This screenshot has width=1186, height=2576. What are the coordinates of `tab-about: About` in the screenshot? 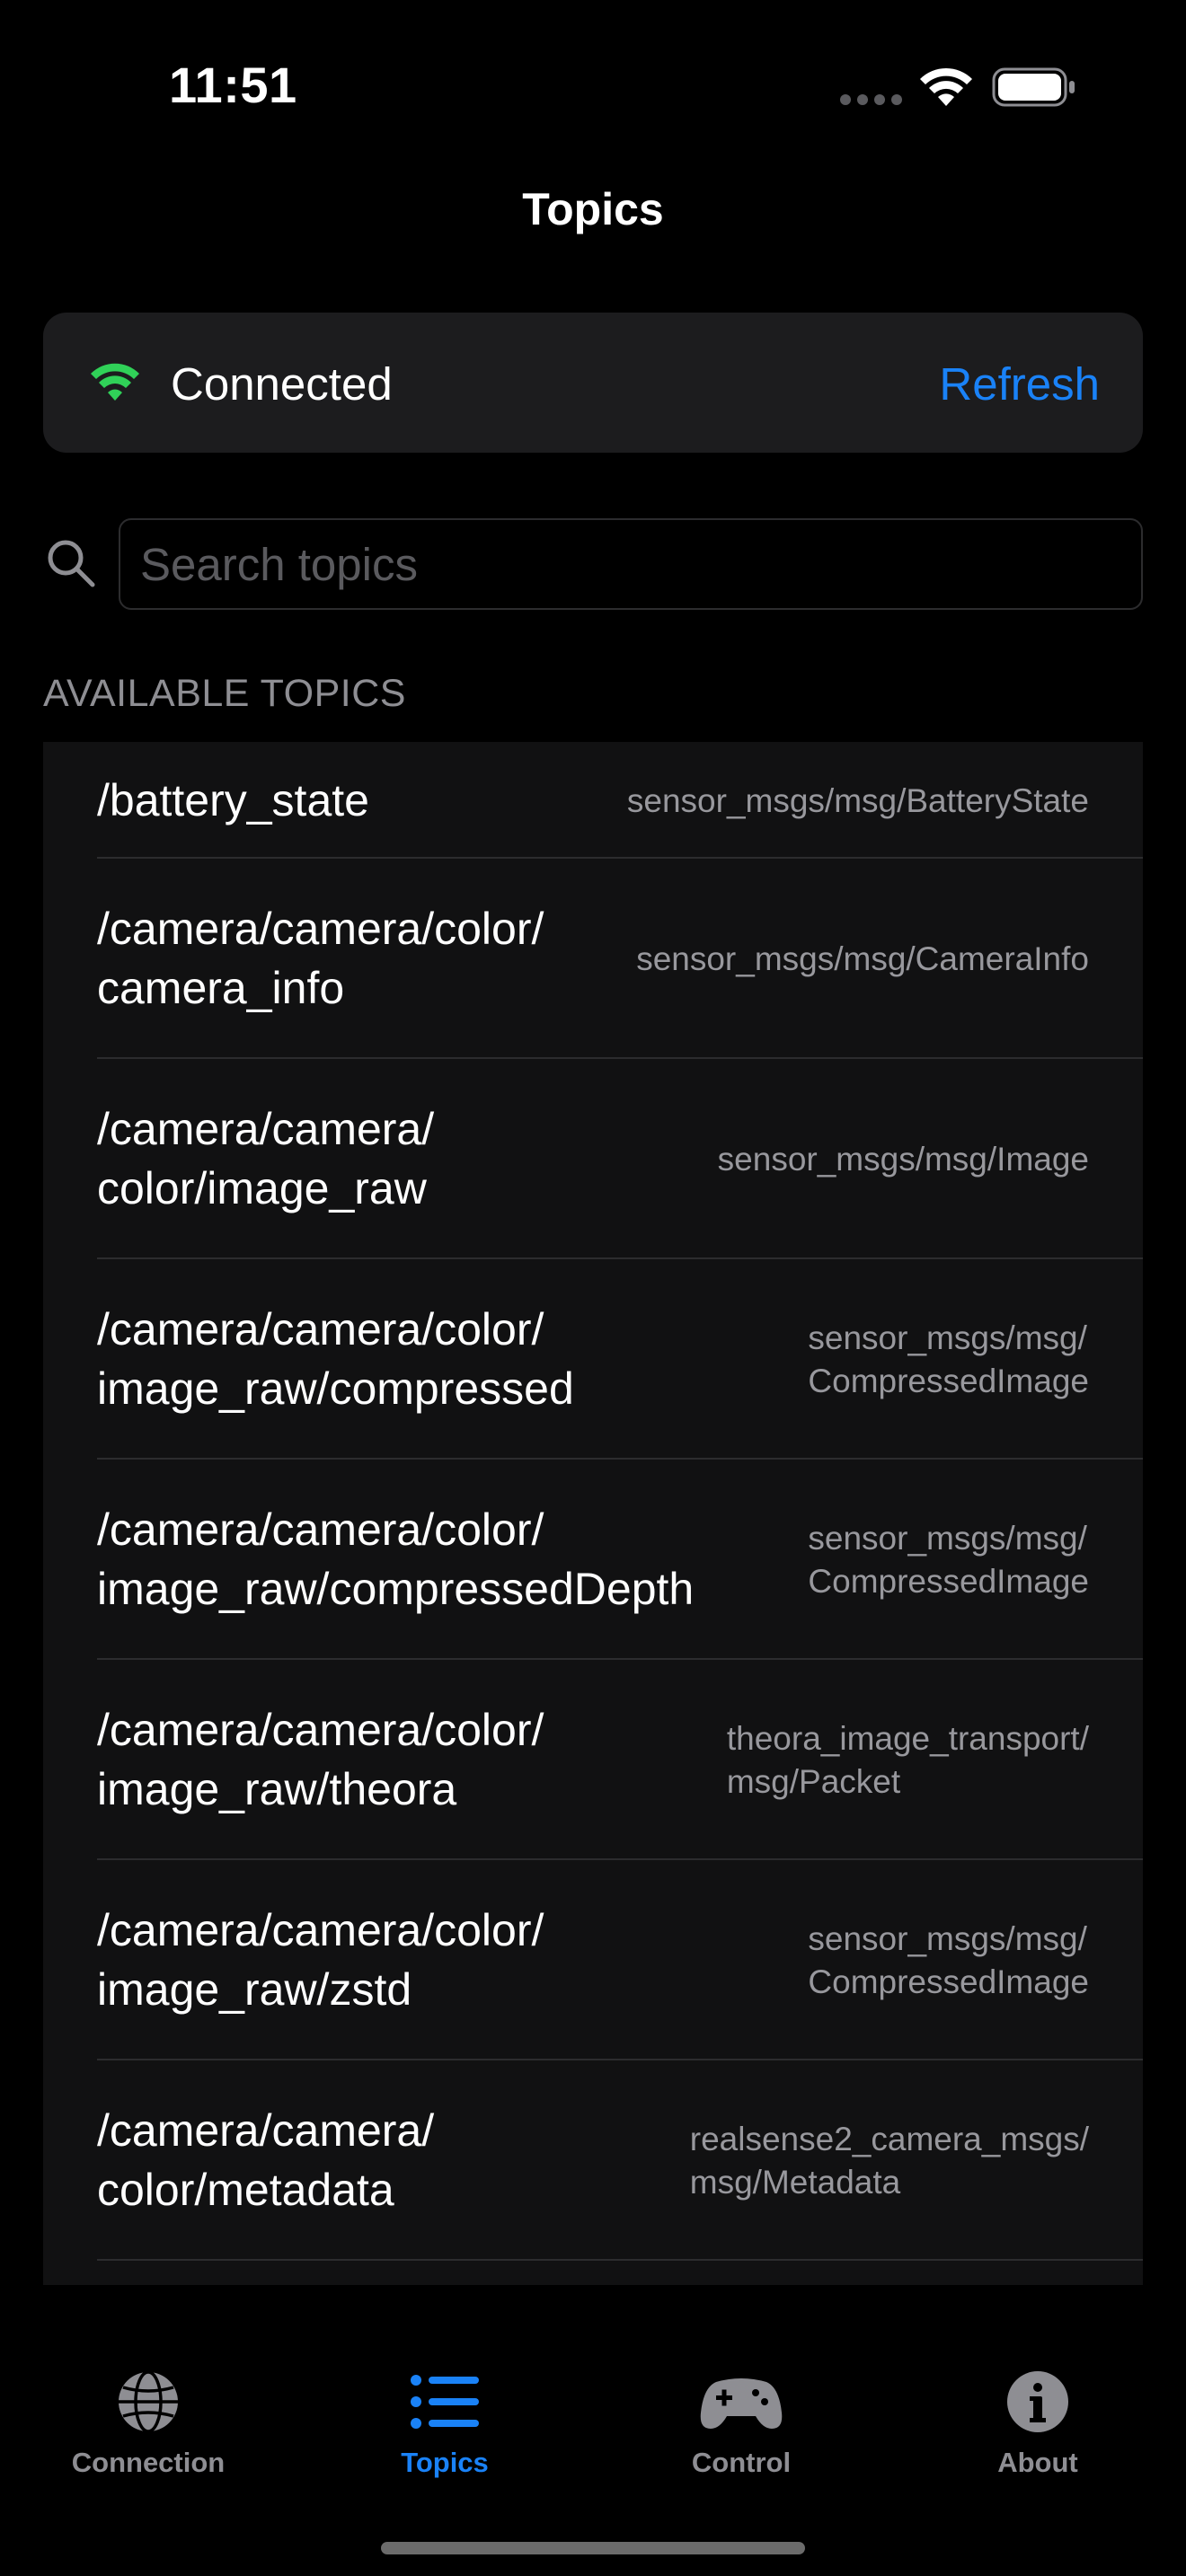 It's located at (1038, 2392).